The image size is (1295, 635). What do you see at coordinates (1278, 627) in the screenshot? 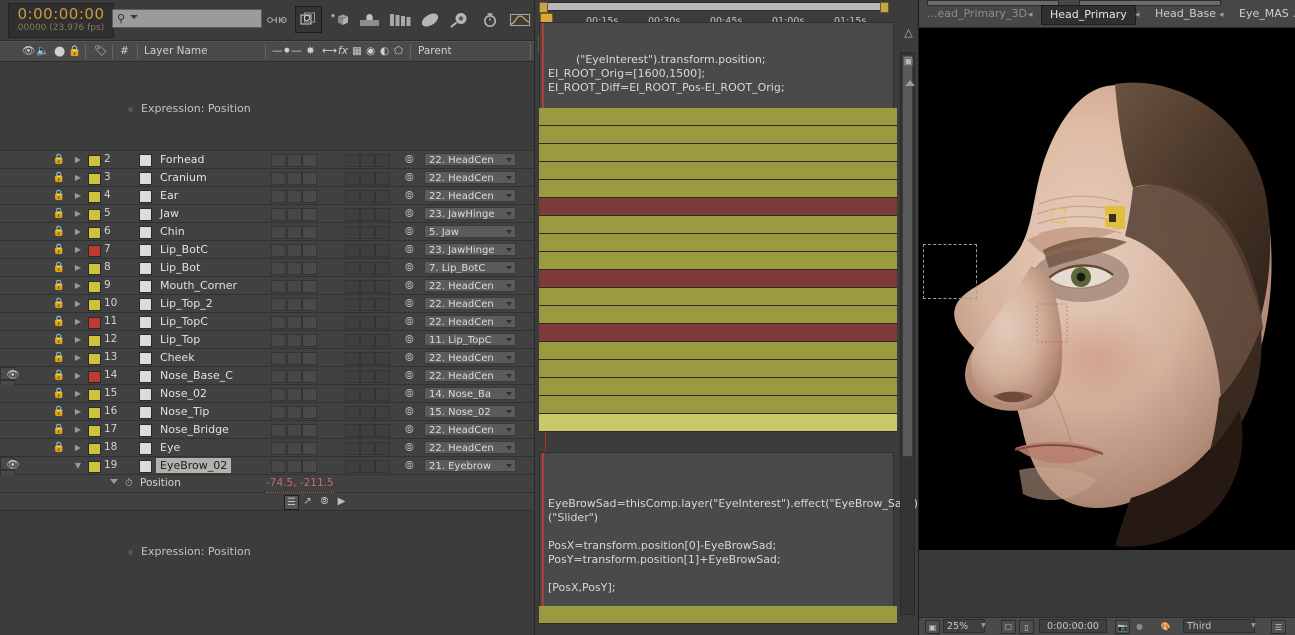
I see `viewer-options-icon: ☰` at bounding box center [1278, 627].